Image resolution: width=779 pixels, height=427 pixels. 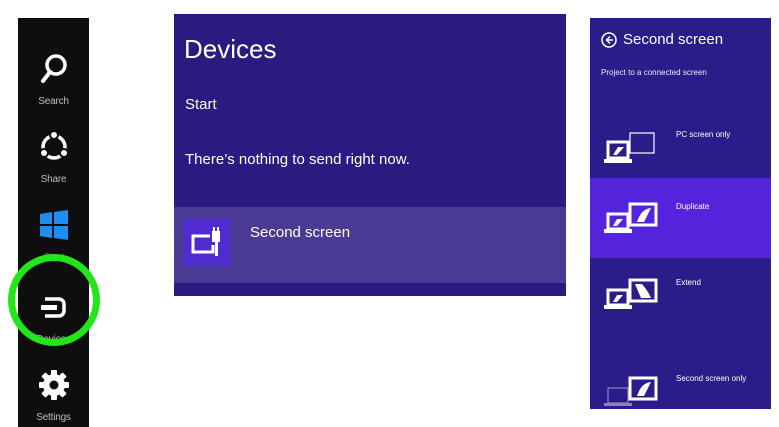 I want to click on share-icon, so click(x=54, y=145).